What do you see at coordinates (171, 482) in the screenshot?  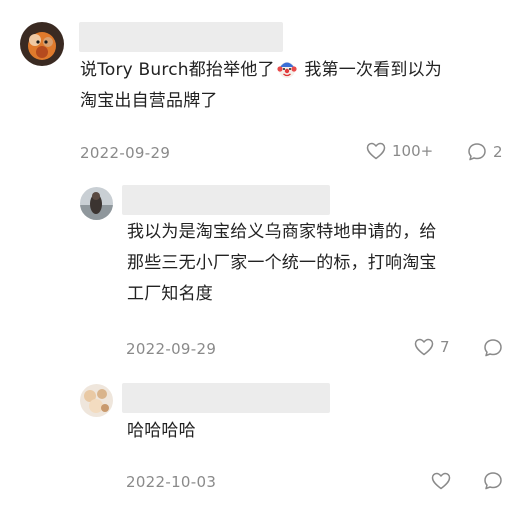 I see `reply-date: 2022-10-03` at bounding box center [171, 482].